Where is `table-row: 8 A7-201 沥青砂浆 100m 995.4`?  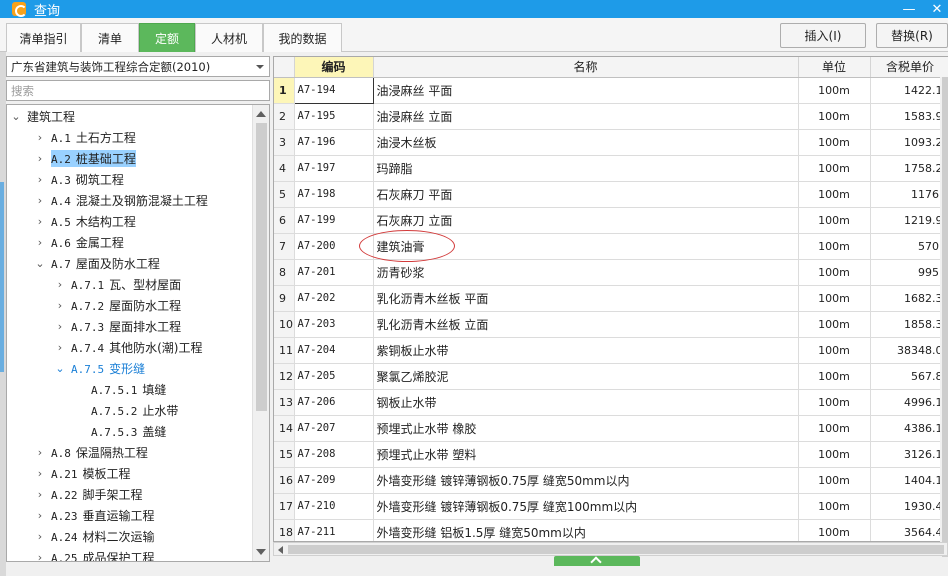 table-row: 8 A7-201 沥青砂浆 100m 995.4 is located at coordinates (611, 272).